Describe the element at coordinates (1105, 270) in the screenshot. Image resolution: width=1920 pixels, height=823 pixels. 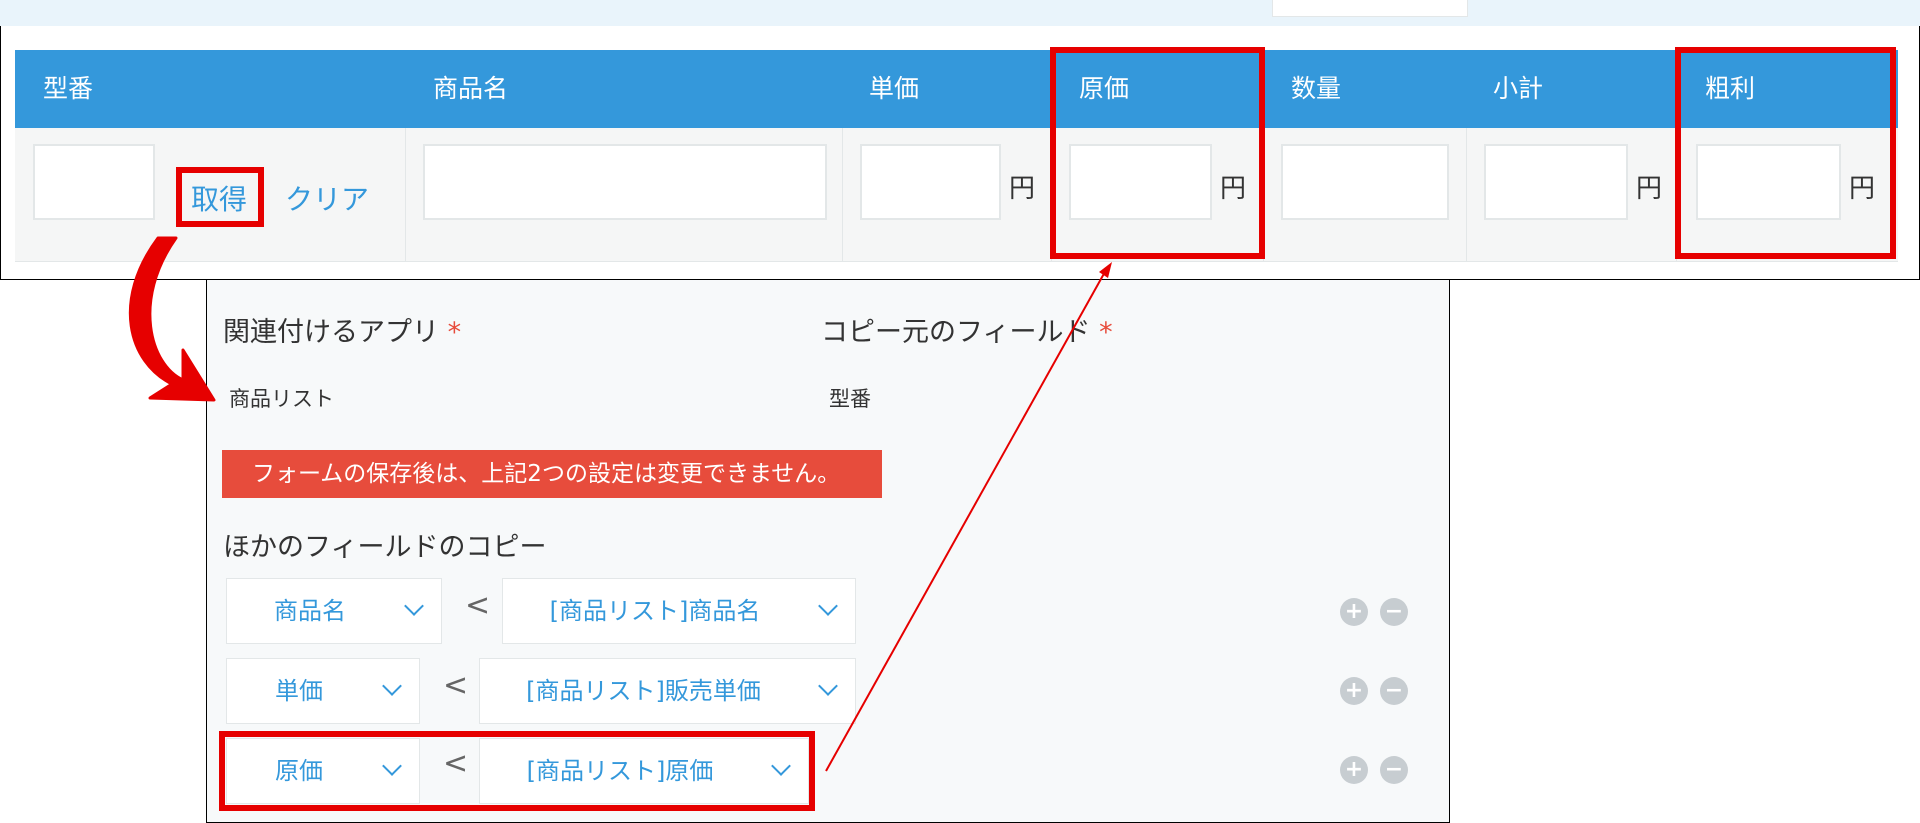
I see `red-arrowhead-icon` at that location.